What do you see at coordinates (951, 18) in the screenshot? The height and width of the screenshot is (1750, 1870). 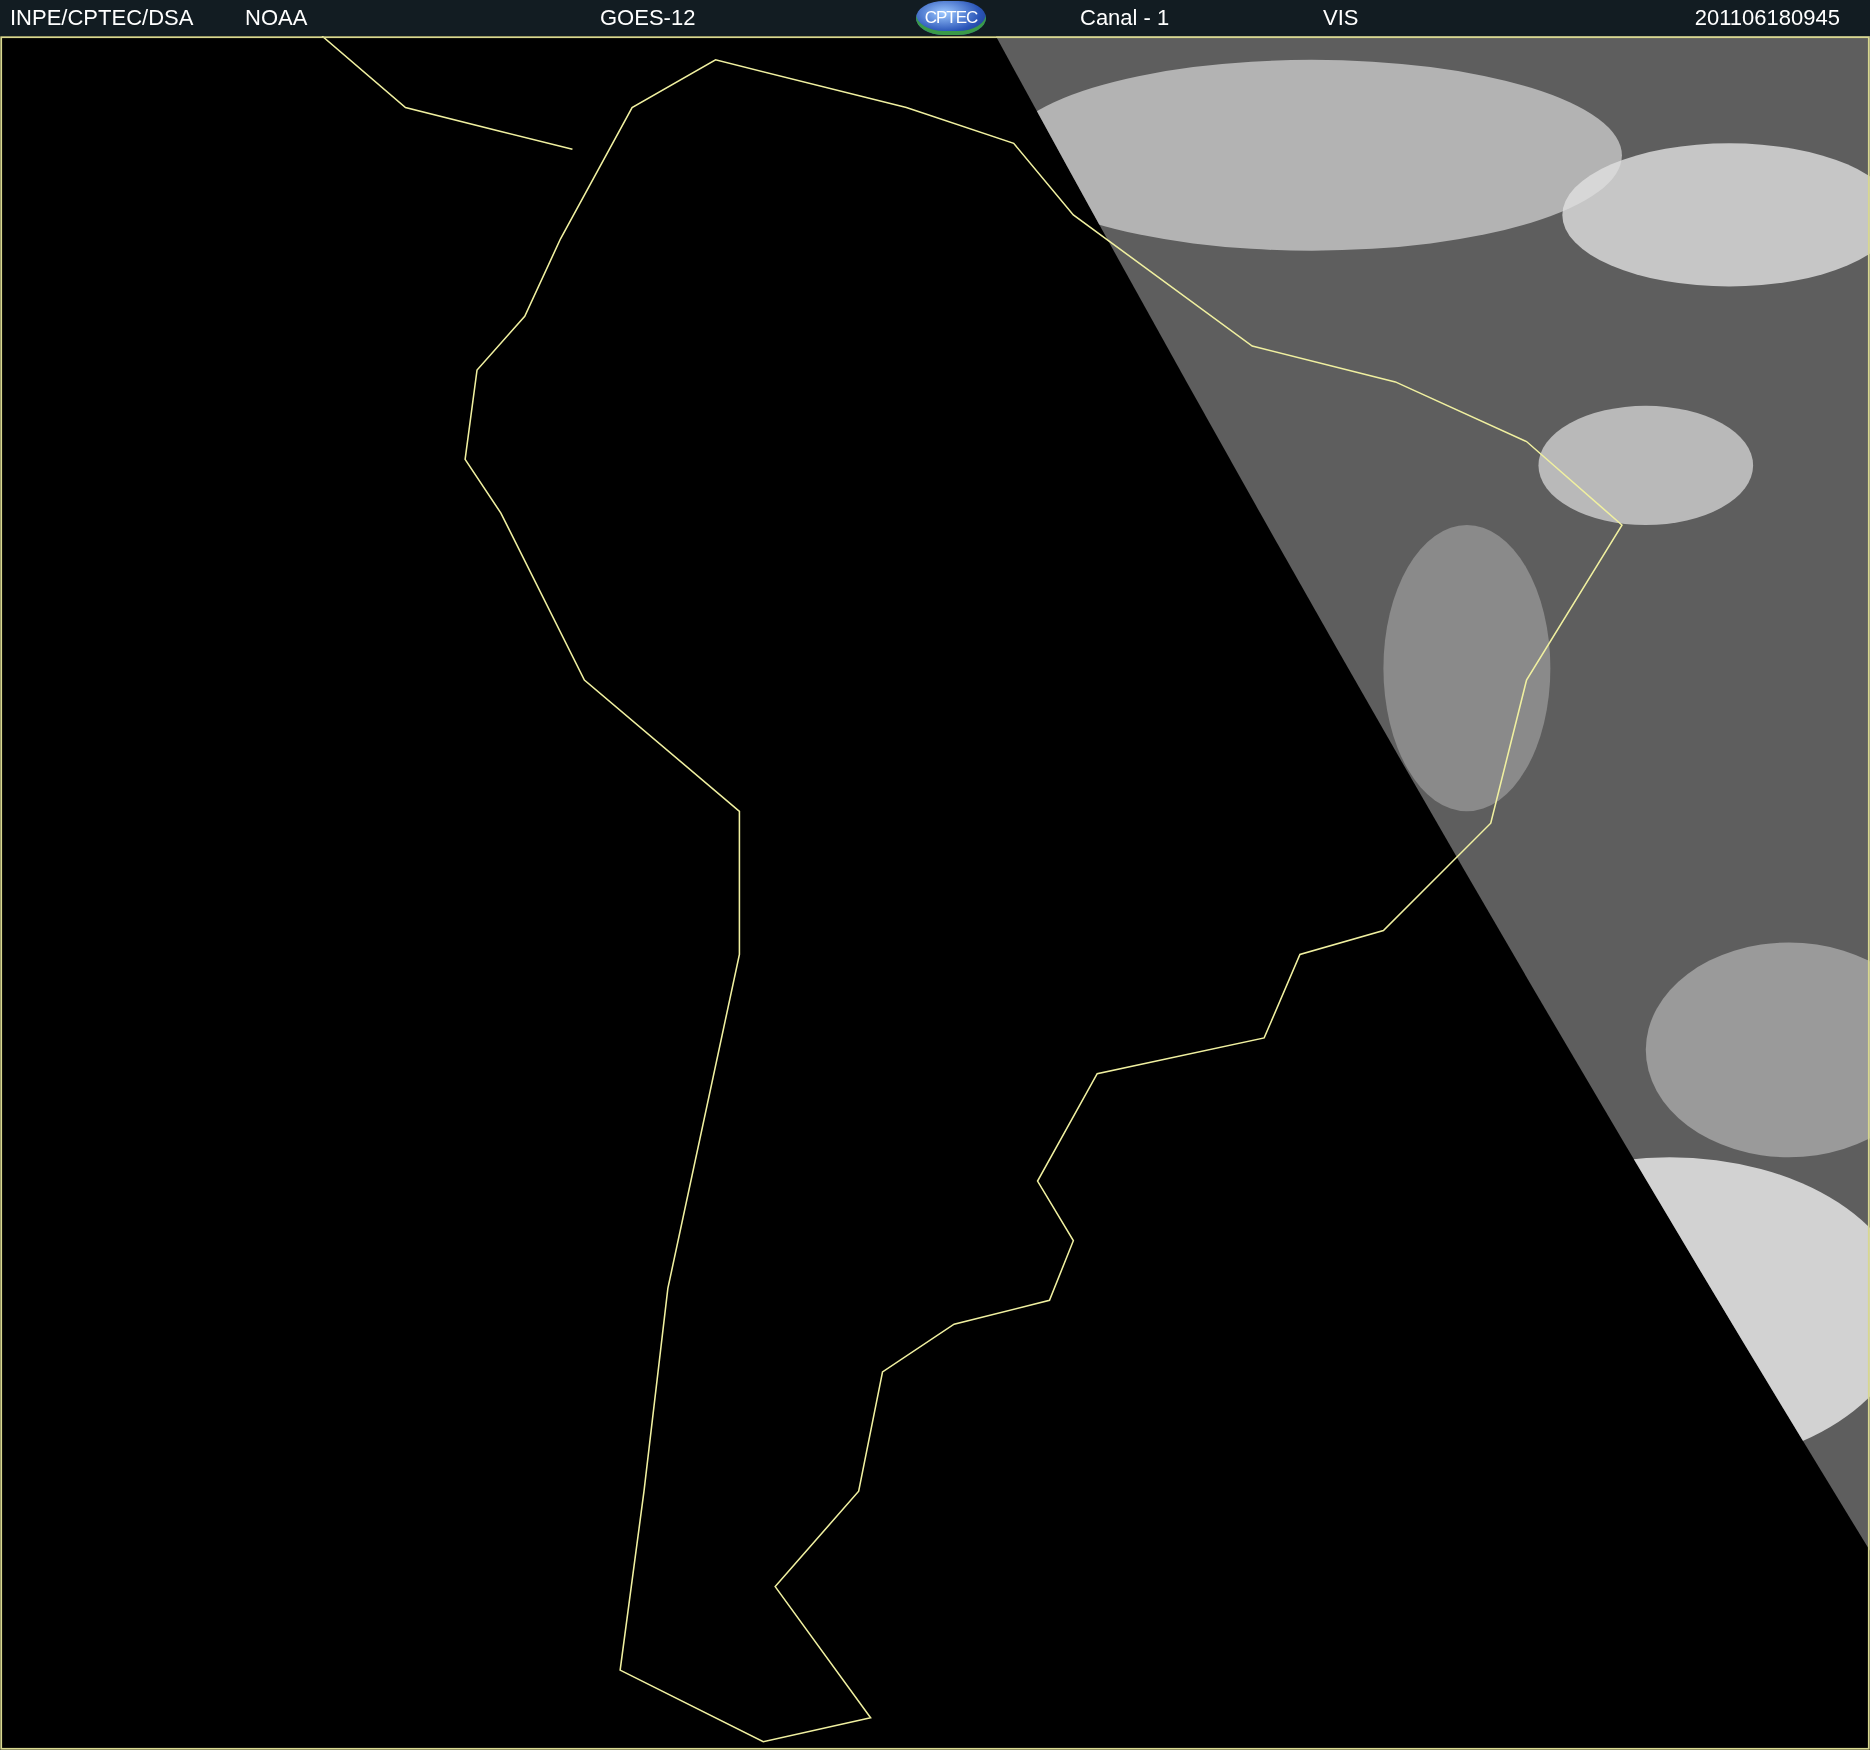 I see `logo: CPTEC` at bounding box center [951, 18].